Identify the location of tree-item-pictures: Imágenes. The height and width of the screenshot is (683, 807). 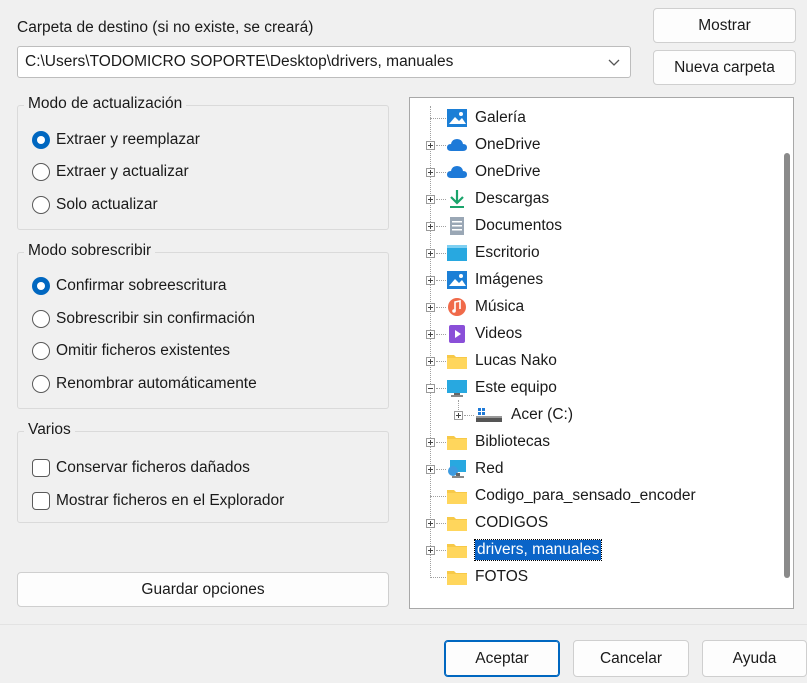
(494, 280).